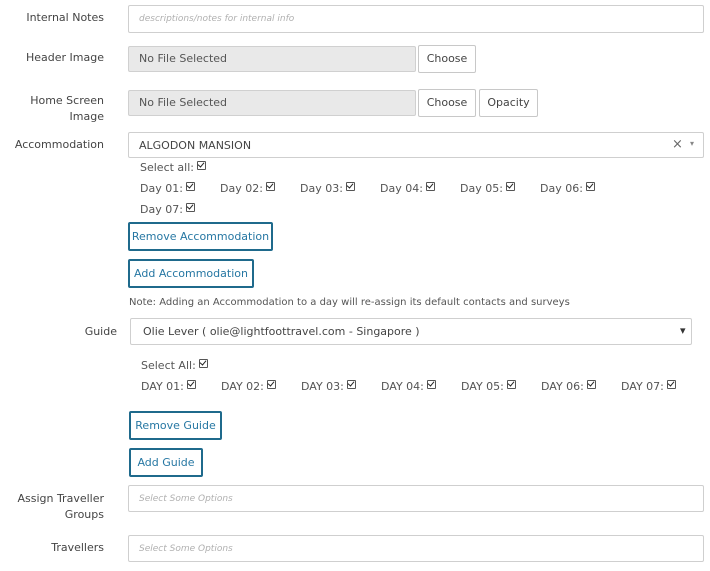 The height and width of the screenshot is (571, 710). Describe the element at coordinates (65, 17) in the screenshot. I see `internal-notes-label: Internal Notes` at that location.